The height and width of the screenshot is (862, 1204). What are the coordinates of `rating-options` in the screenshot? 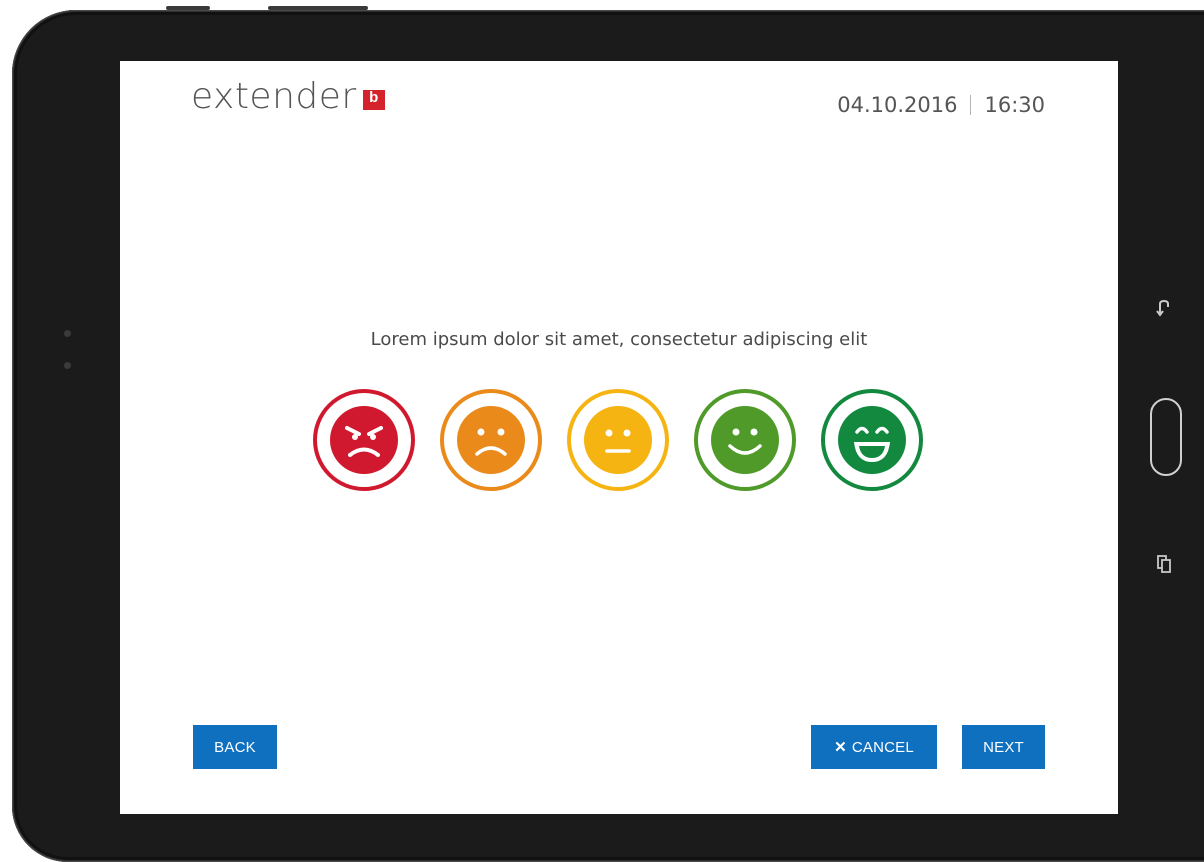 It's located at (618, 440).